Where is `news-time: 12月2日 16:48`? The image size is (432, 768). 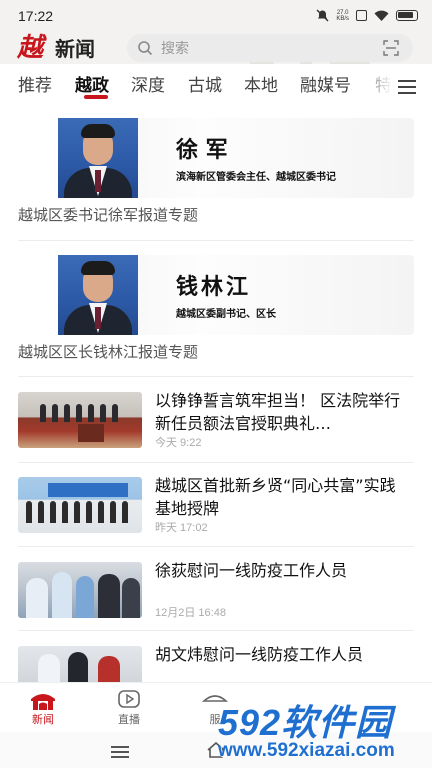
news-time: 12月2日 16:48 is located at coordinates (190, 613).